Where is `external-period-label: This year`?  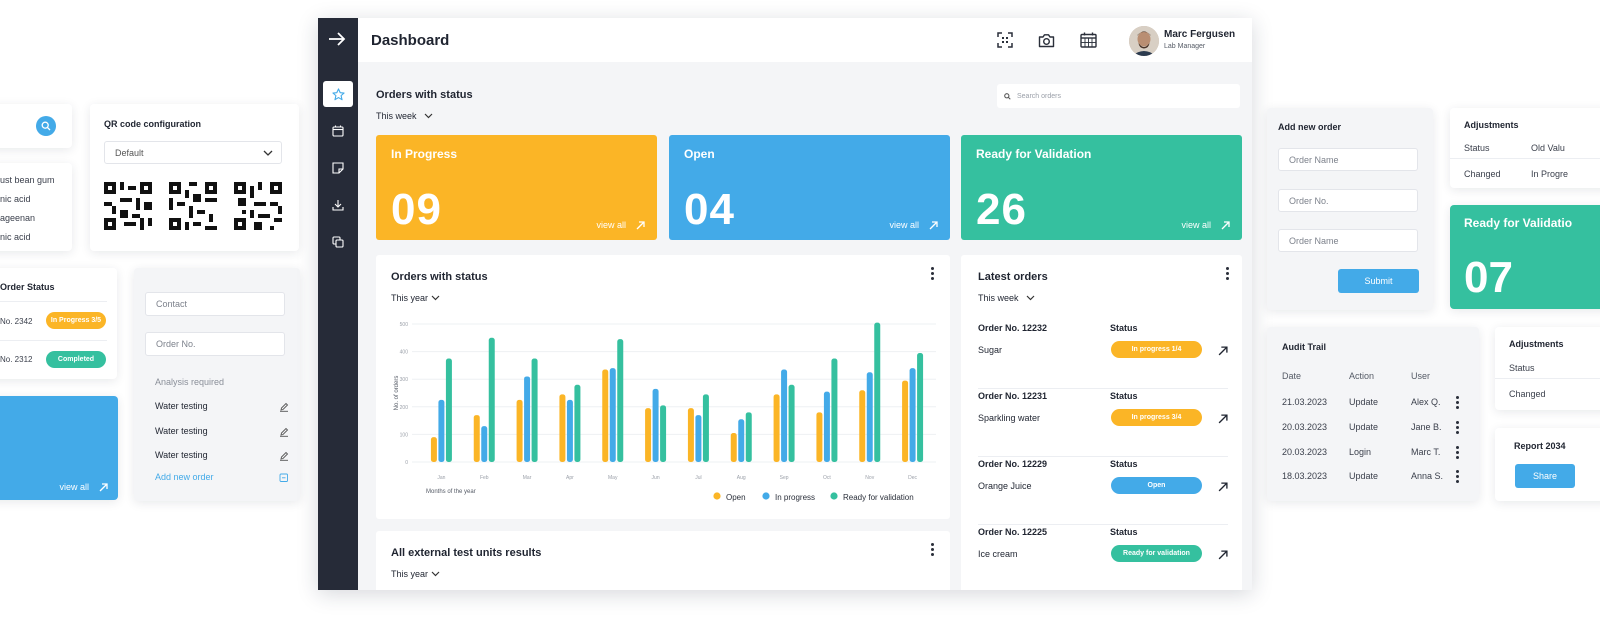 external-period-label: This year is located at coordinates (410, 574).